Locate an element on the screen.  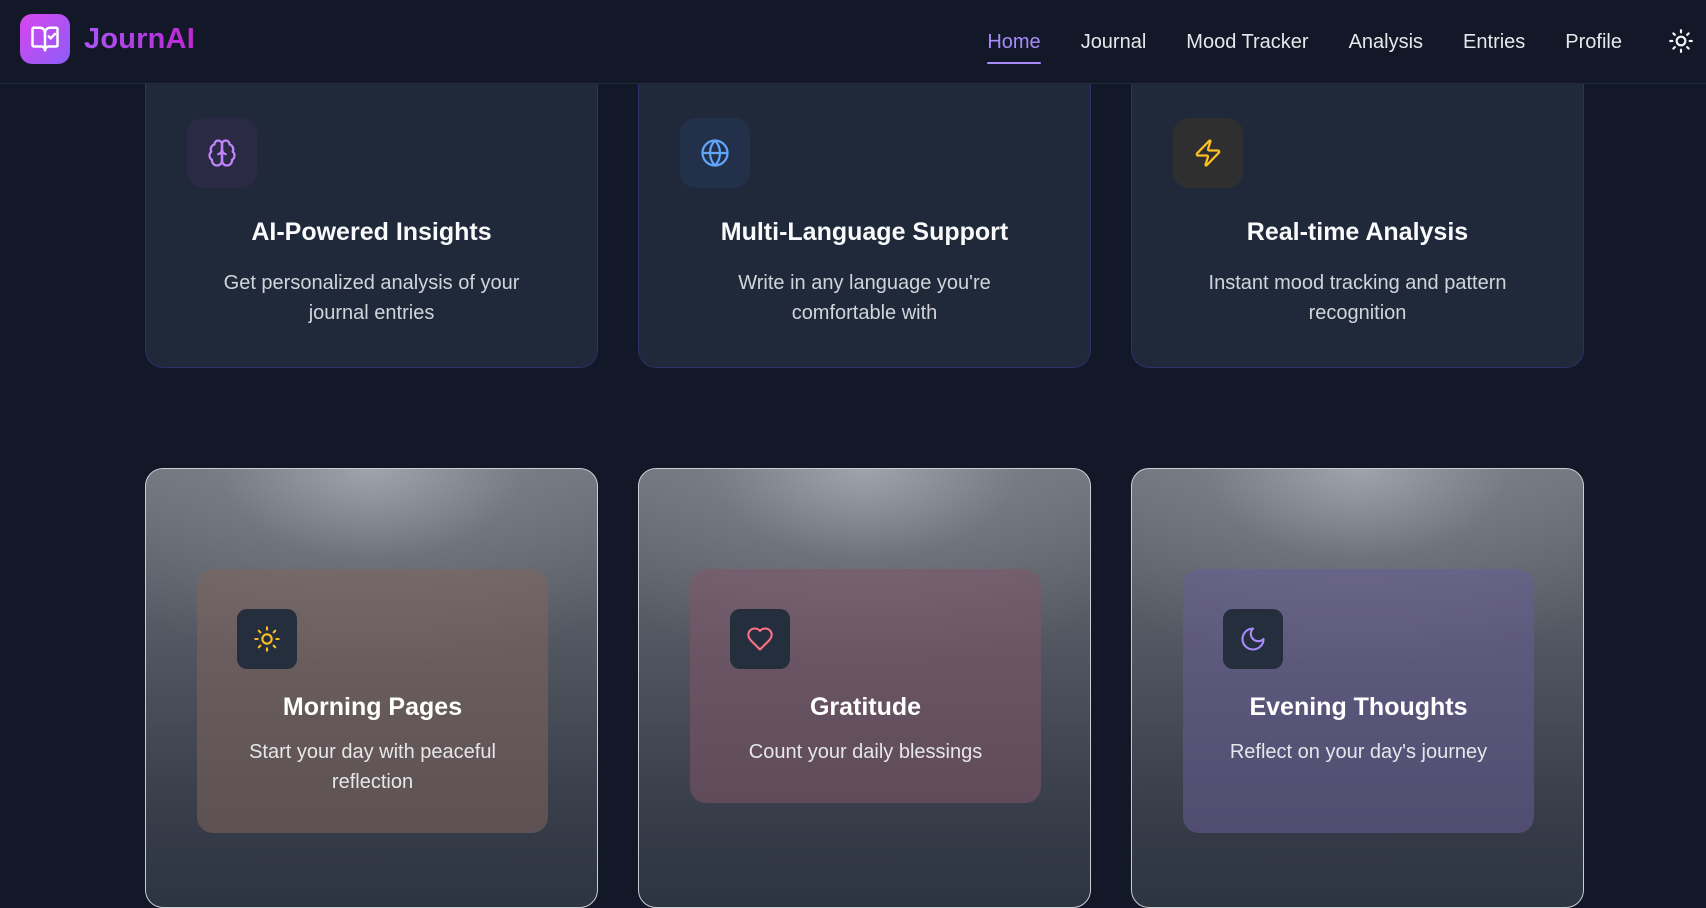
prompt-panel: Gratitude Count your daily blessings is located at coordinates (865, 686).